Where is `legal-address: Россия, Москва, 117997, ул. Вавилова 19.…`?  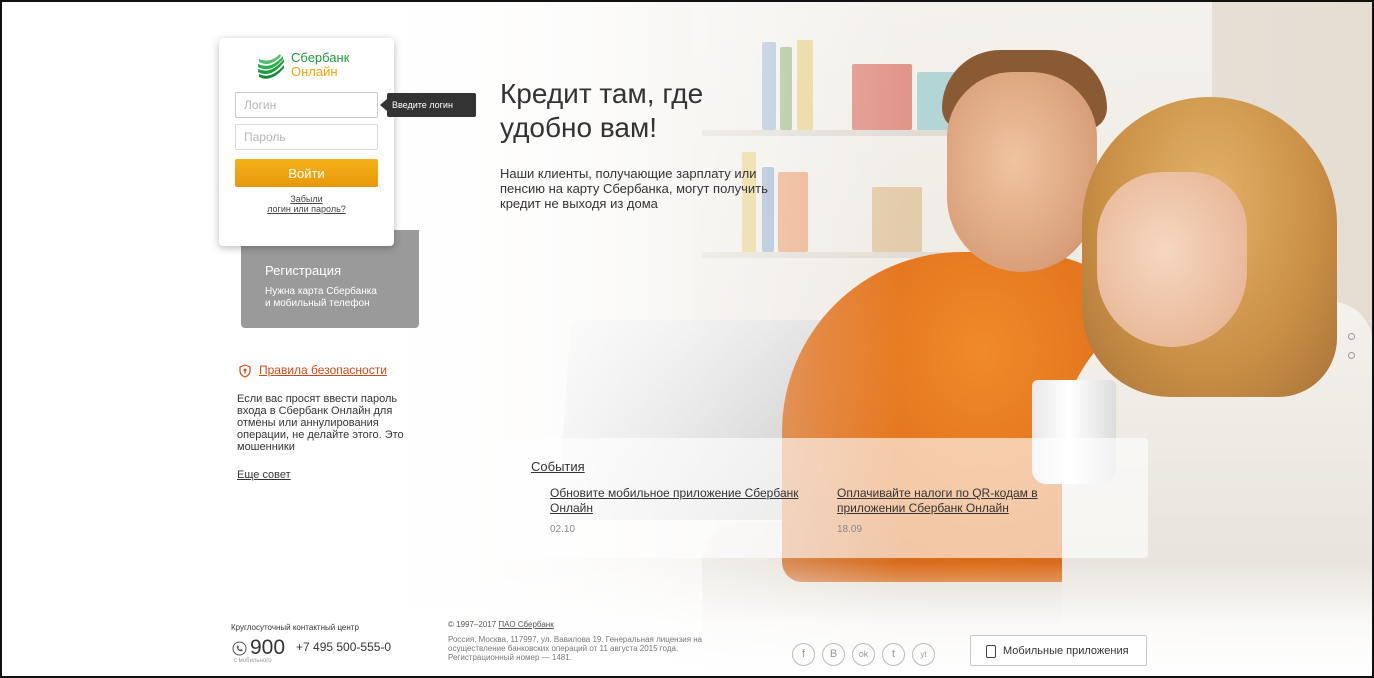 legal-address: Россия, Москва, 117997, ул. Вавилова 19.… is located at coordinates (575, 648).